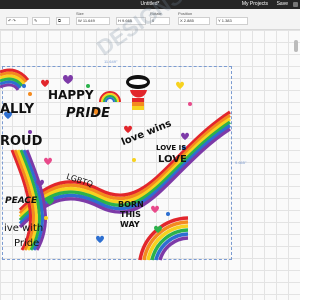 Image resolution: width=320 pixels, height=300 pixels. I want to click on pride-text: PRIDE, so click(88, 113).